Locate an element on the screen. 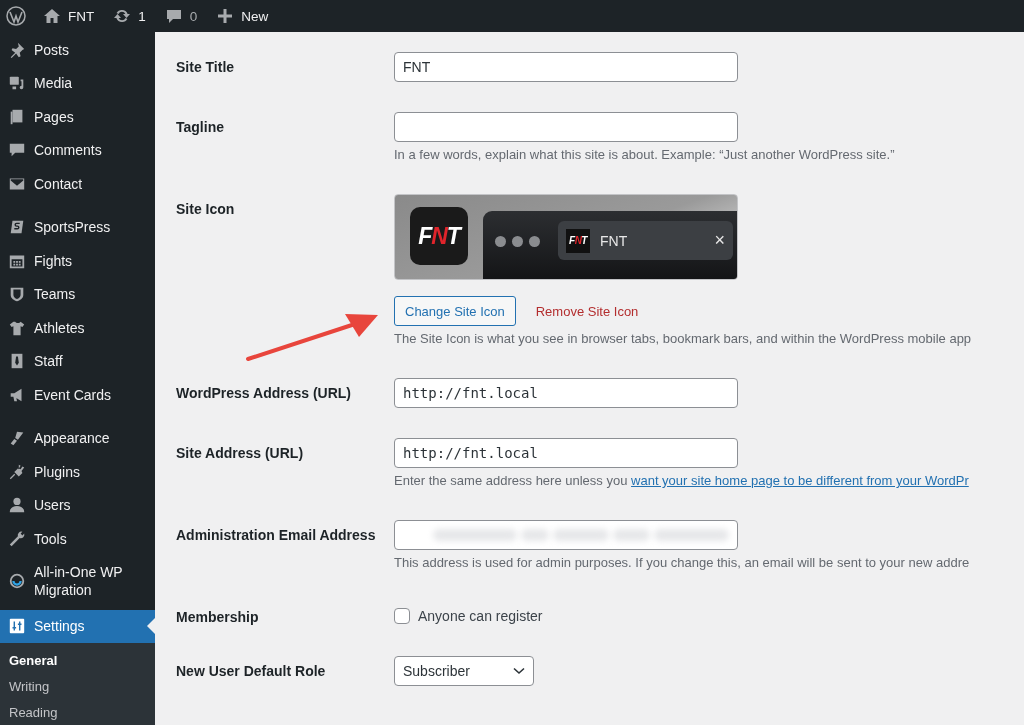 The width and height of the screenshot is (1024, 725). wrench-icon is located at coordinates (17, 538).